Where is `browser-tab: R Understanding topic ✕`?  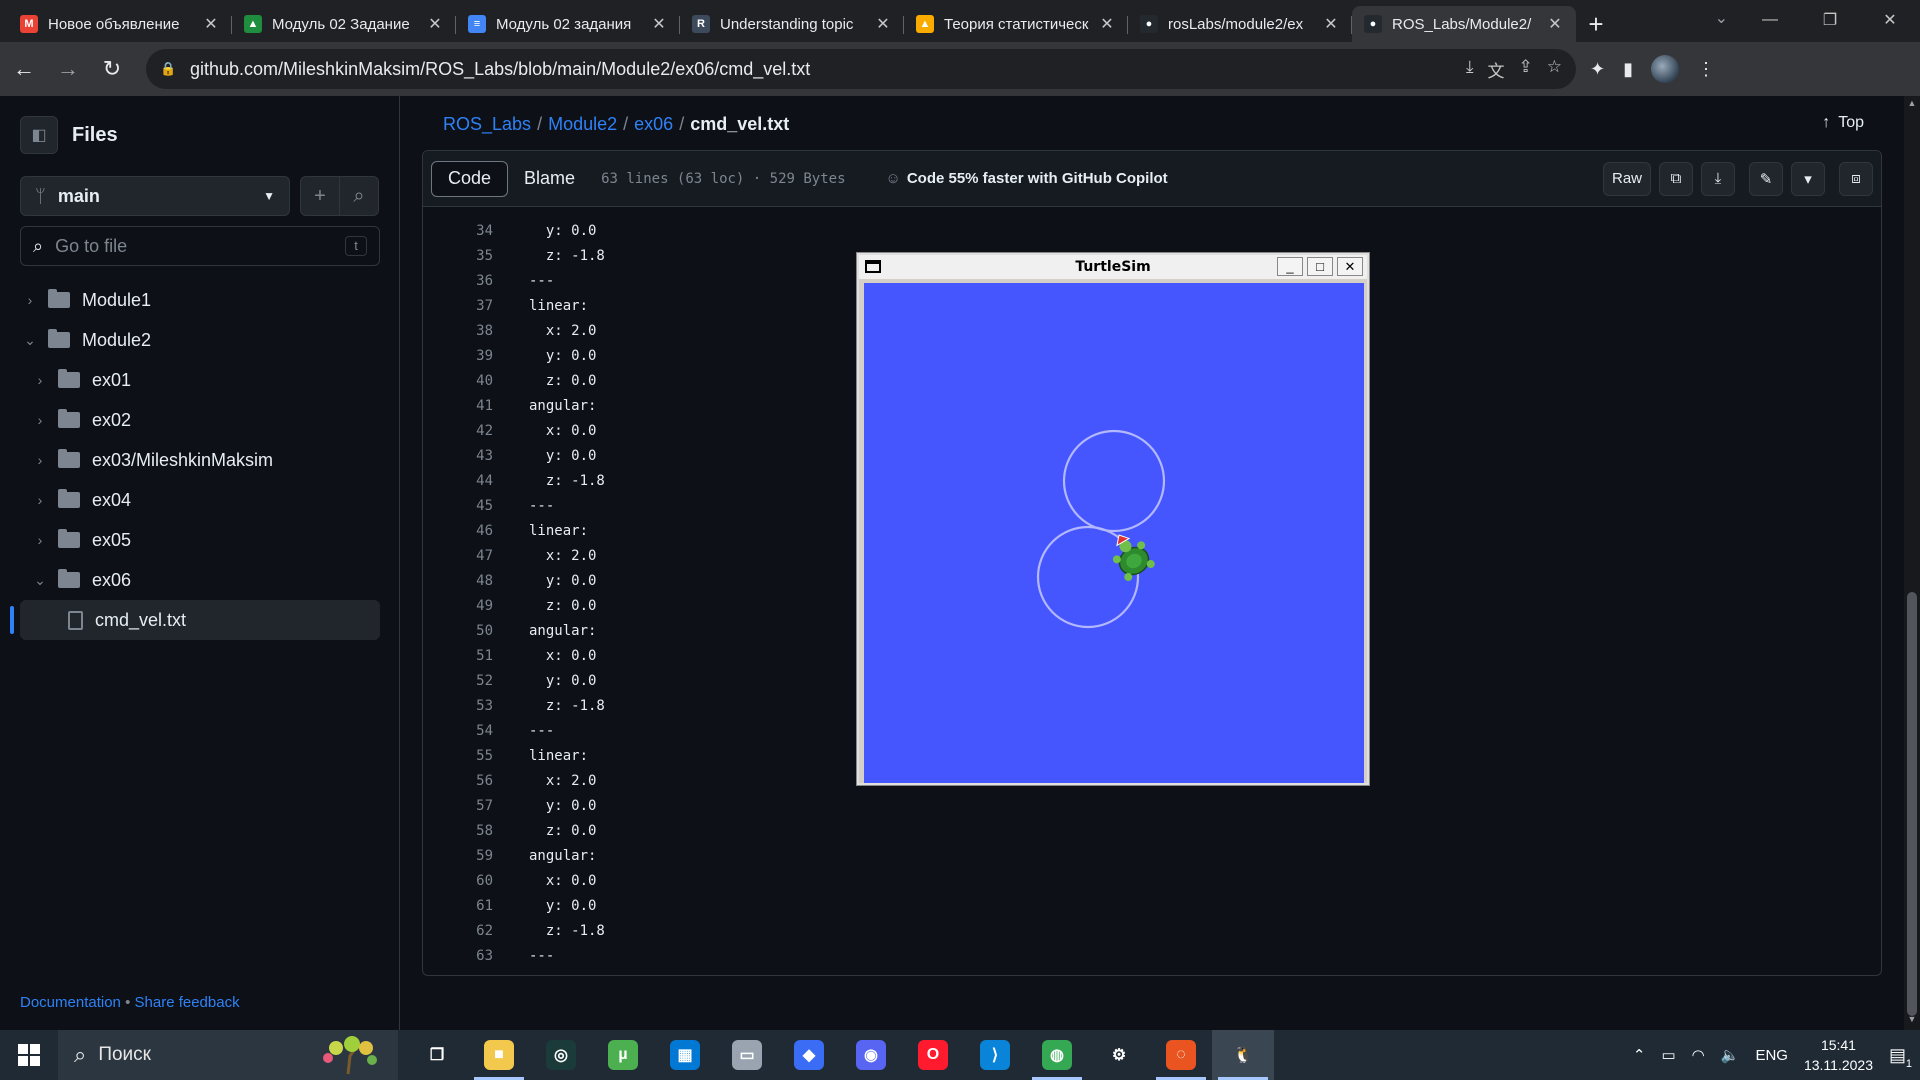 browser-tab: R Understanding topic ✕ is located at coordinates (792, 24).